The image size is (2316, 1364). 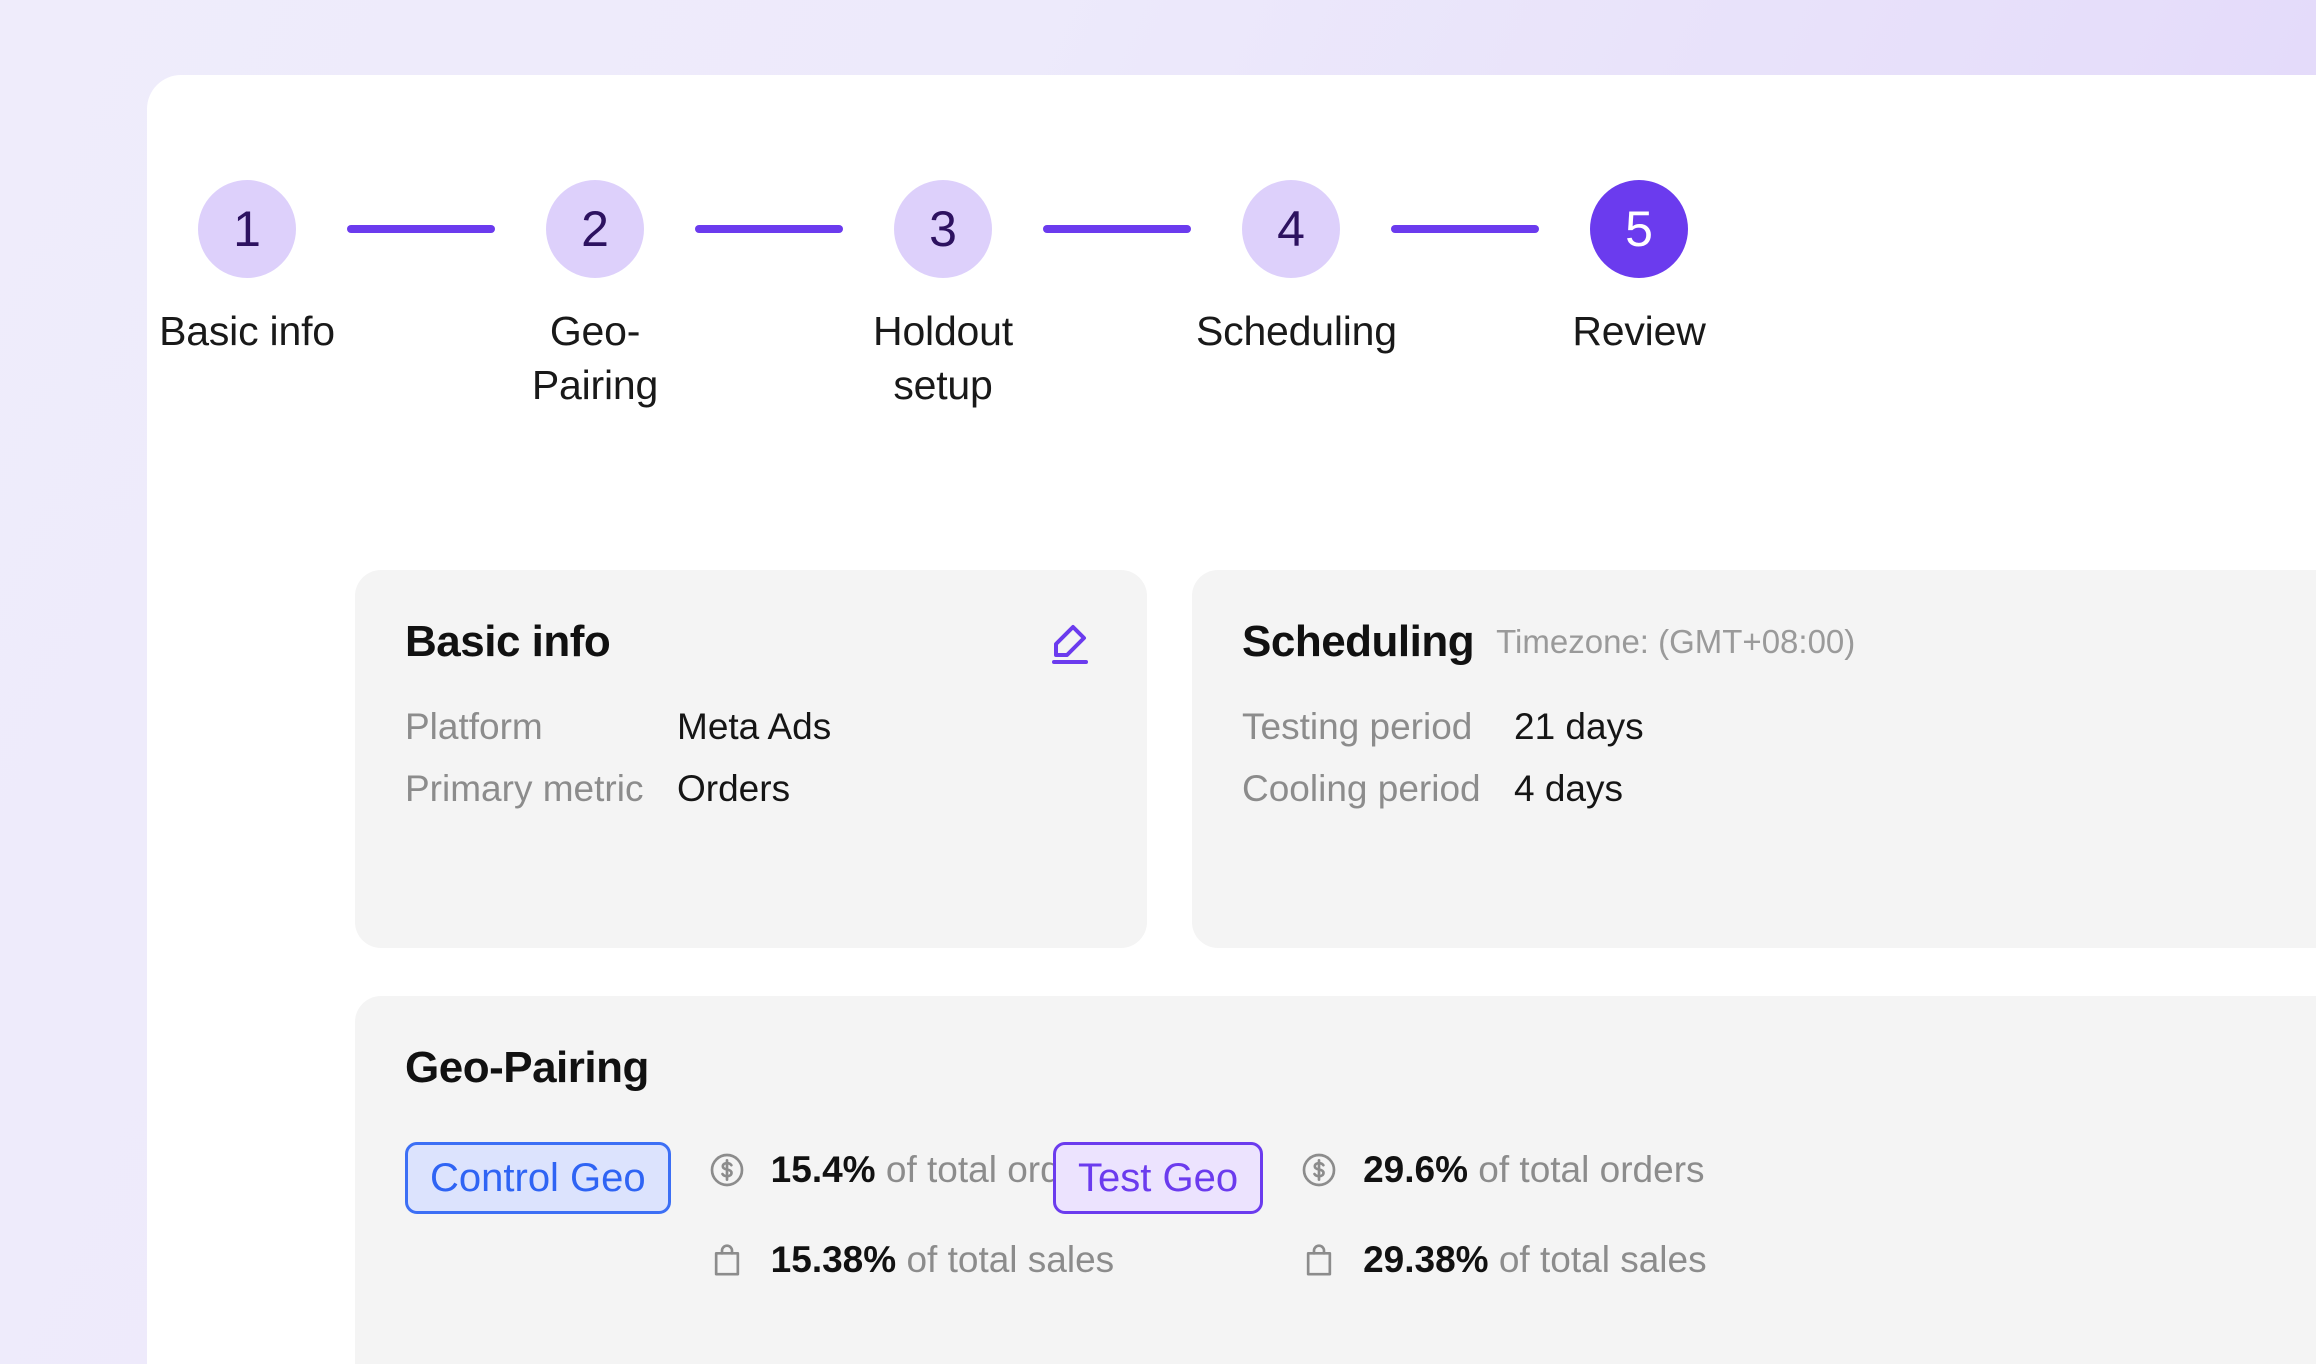 I want to click on stepper-step-5: 5 Review, so click(x=1639, y=269).